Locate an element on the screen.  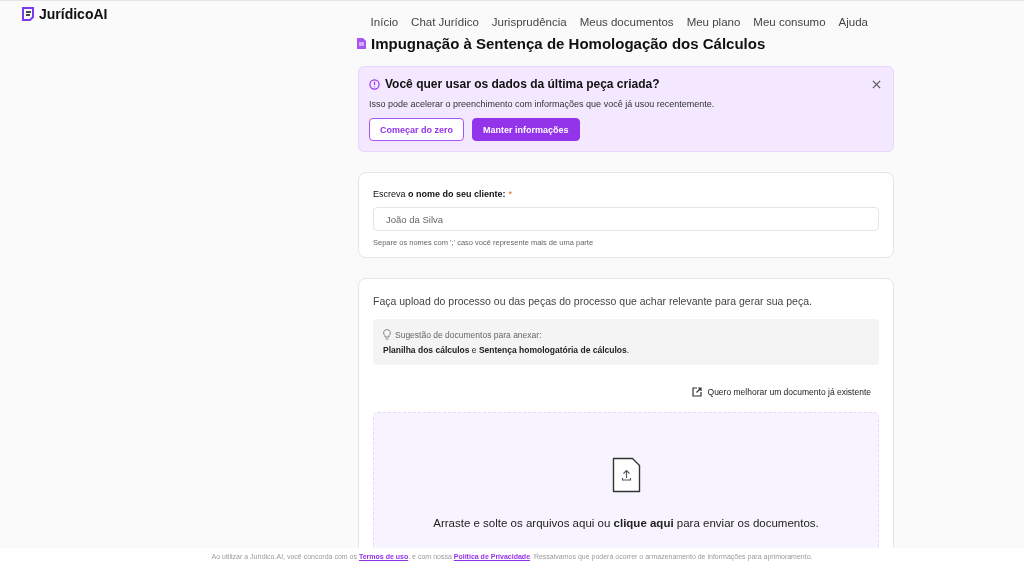
nav-link: Início is located at coordinates (384, 24).